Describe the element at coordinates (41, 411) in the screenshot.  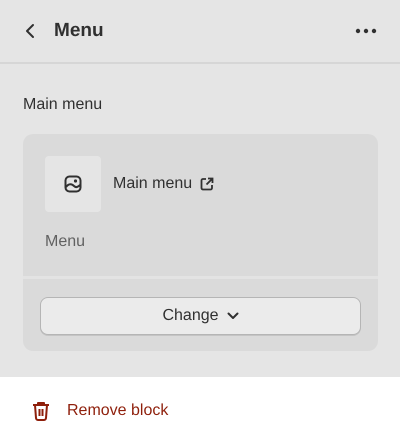
I see `trash-icon` at that location.